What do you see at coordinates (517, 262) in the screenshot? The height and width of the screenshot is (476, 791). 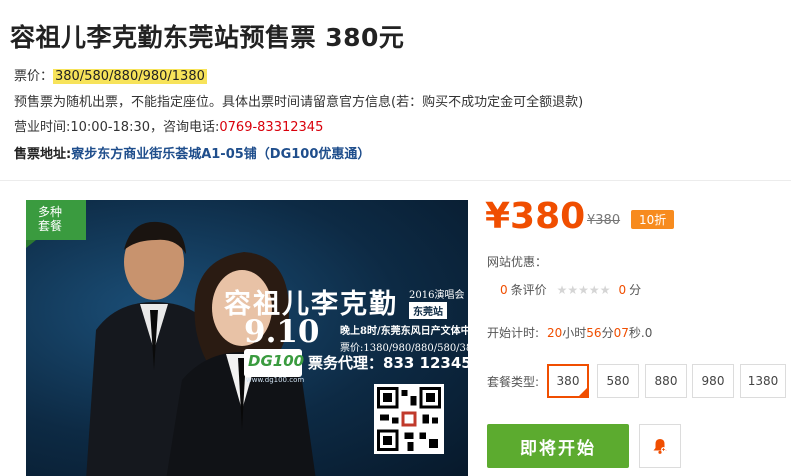 I see `site-discount-label: 网站优惠：` at bounding box center [517, 262].